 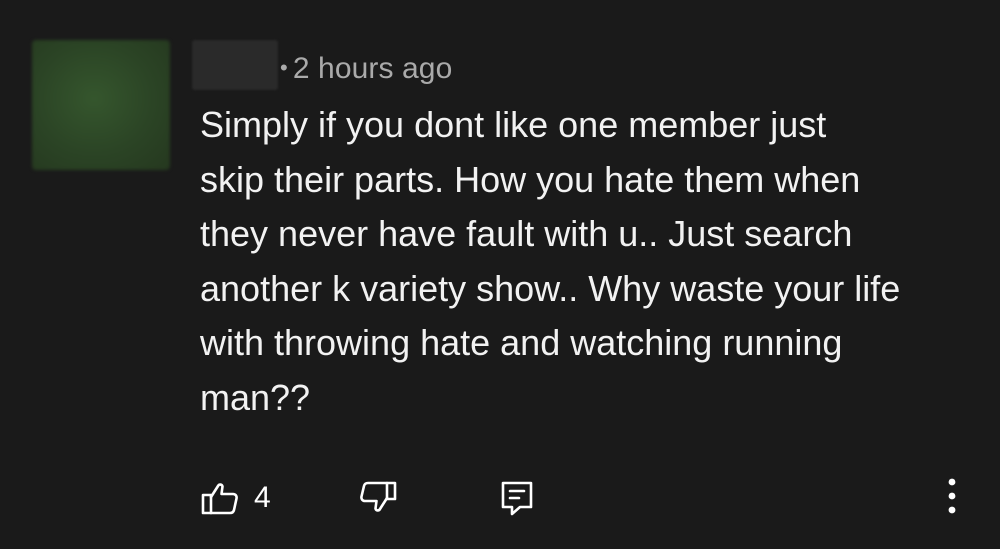 I want to click on comment-text-line: man??, so click(x=255, y=397).